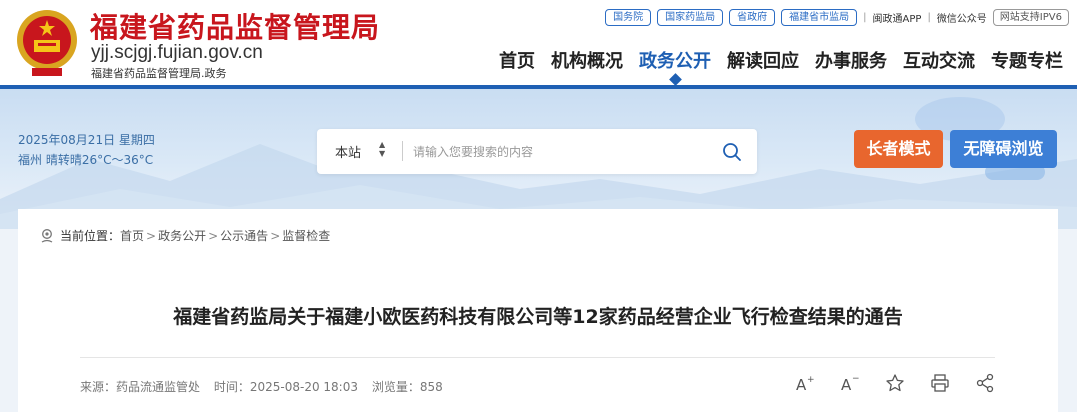 The image size is (1077, 412). Describe the element at coordinates (1030, 17) in the screenshot. I see `ipv6-badge: 网站支持IPV6` at that location.